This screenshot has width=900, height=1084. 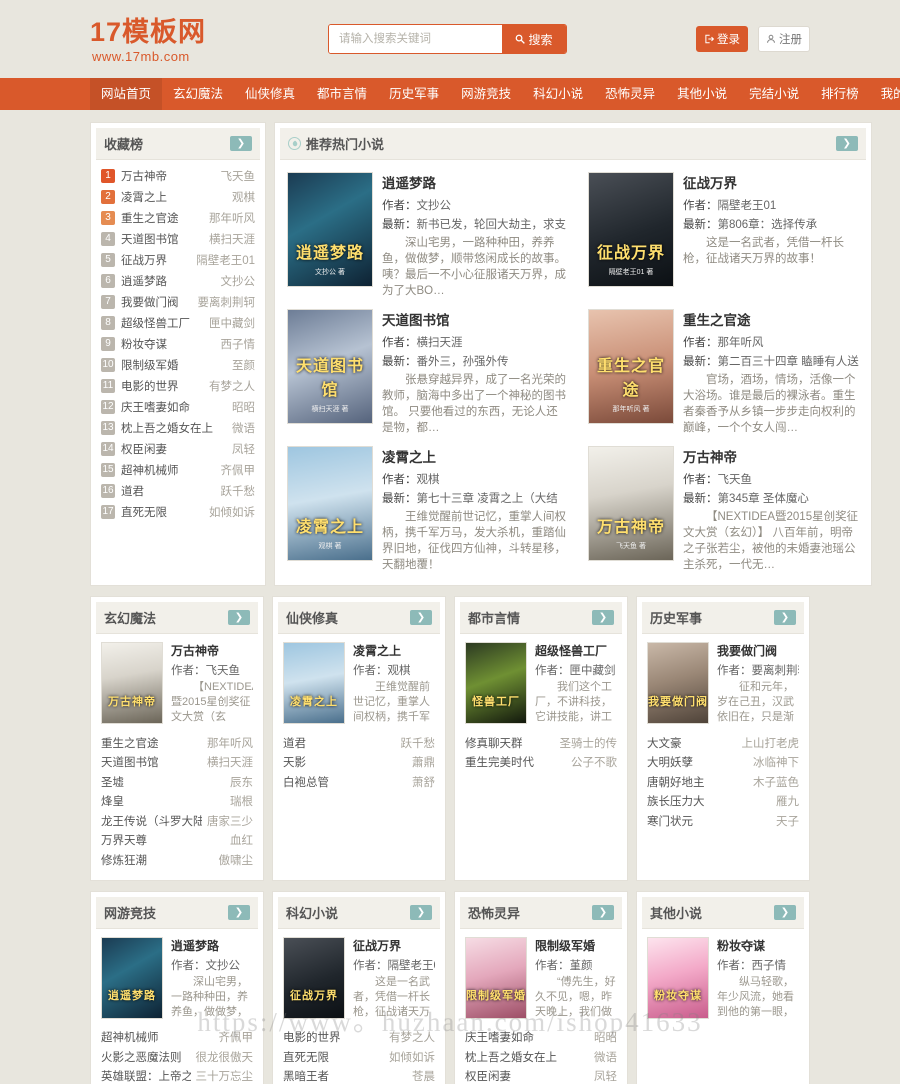 I want to click on rank-novel-title: 万古神帝, so click(x=144, y=176).